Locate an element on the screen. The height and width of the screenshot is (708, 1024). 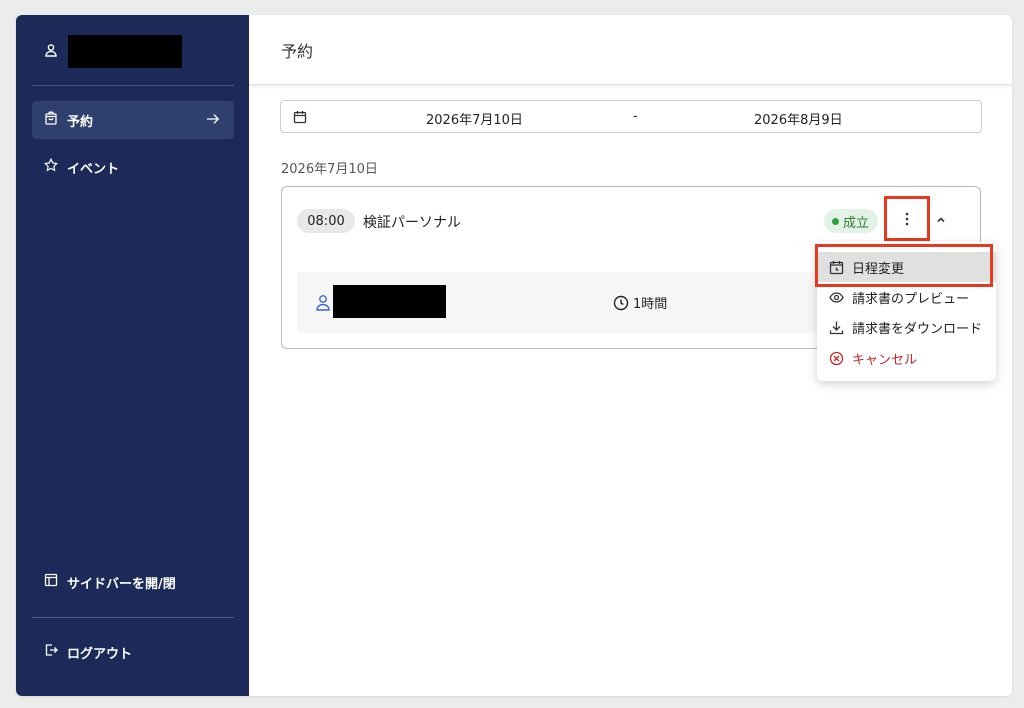
user-name-redacted is located at coordinates (125, 51).